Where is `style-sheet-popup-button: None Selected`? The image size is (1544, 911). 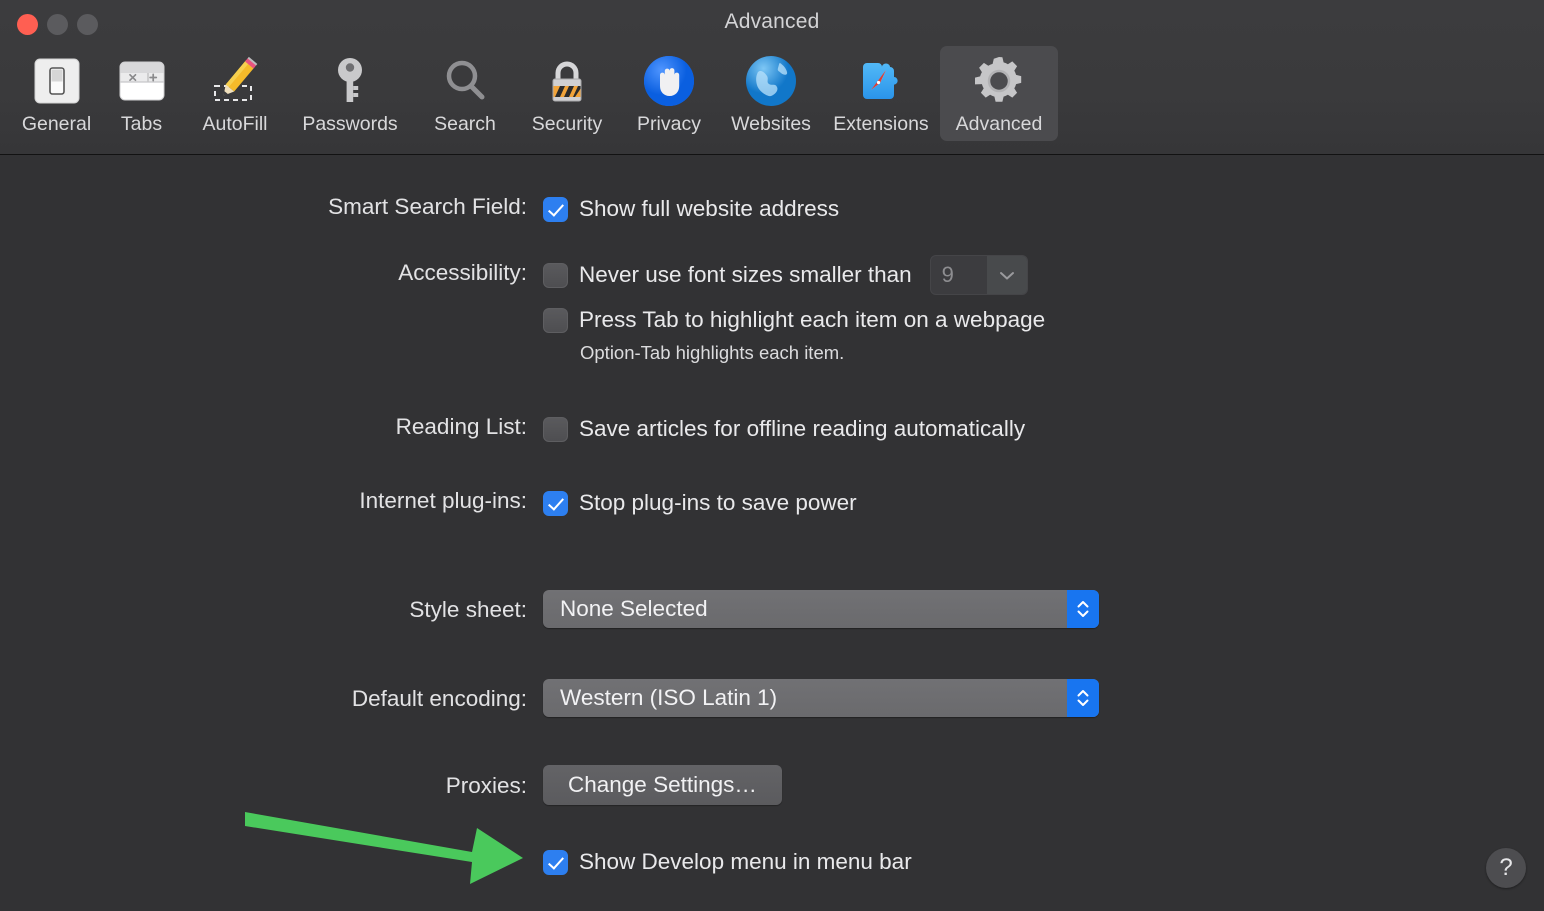 style-sheet-popup-button: None Selected is located at coordinates (821, 609).